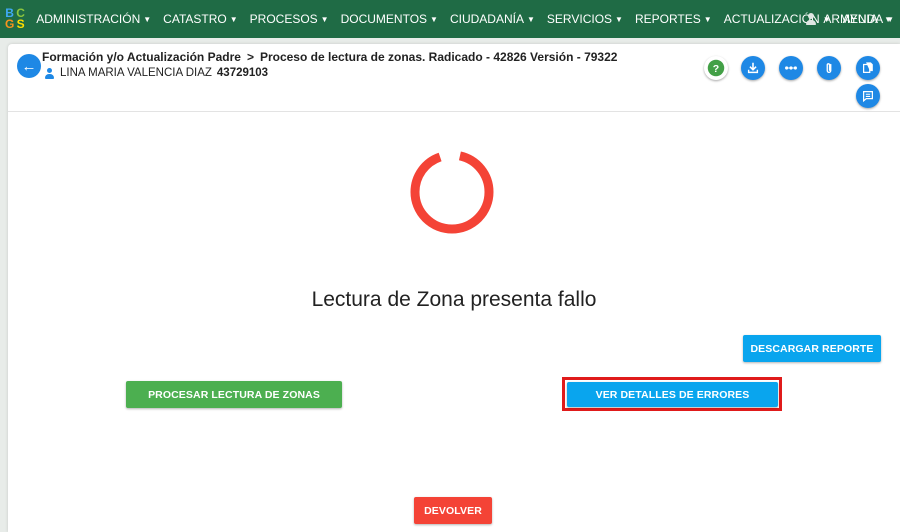 This screenshot has height=532, width=900. What do you see at coordinates (242, 73) in the screenshot?
I see `person-id: 43729103` at bounding box center [242, 73].